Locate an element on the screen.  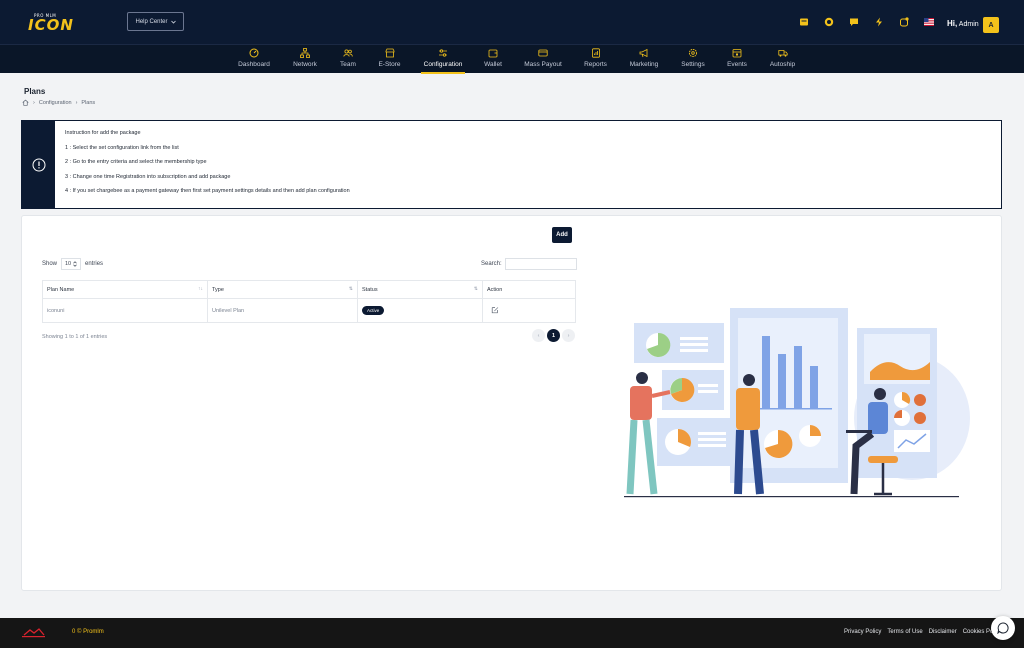
wallet-icon is located at coordinates (493, 52).